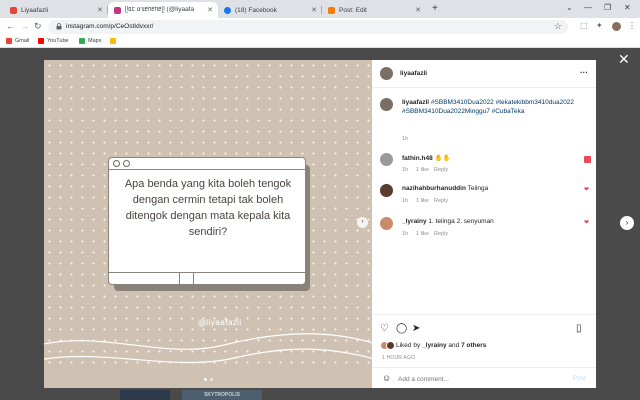  I want to click on caption-author: liyaafazli, so click(415, 102).